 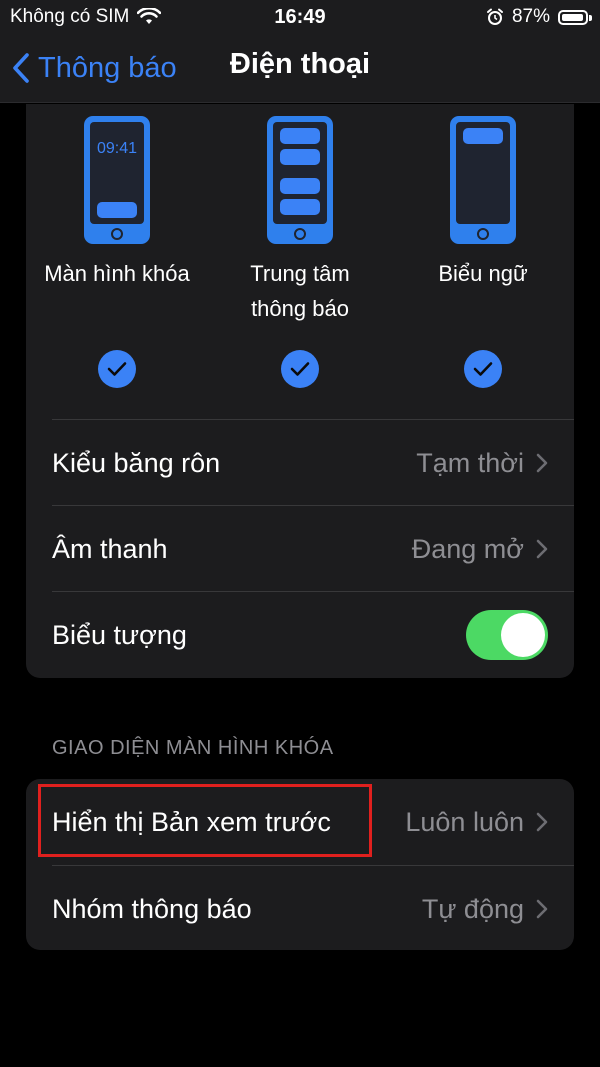 I want to click on section-header-lock-screen: GIAO DIỆN MÀN HÌNH KHÓA, so click(x=193, y=748).